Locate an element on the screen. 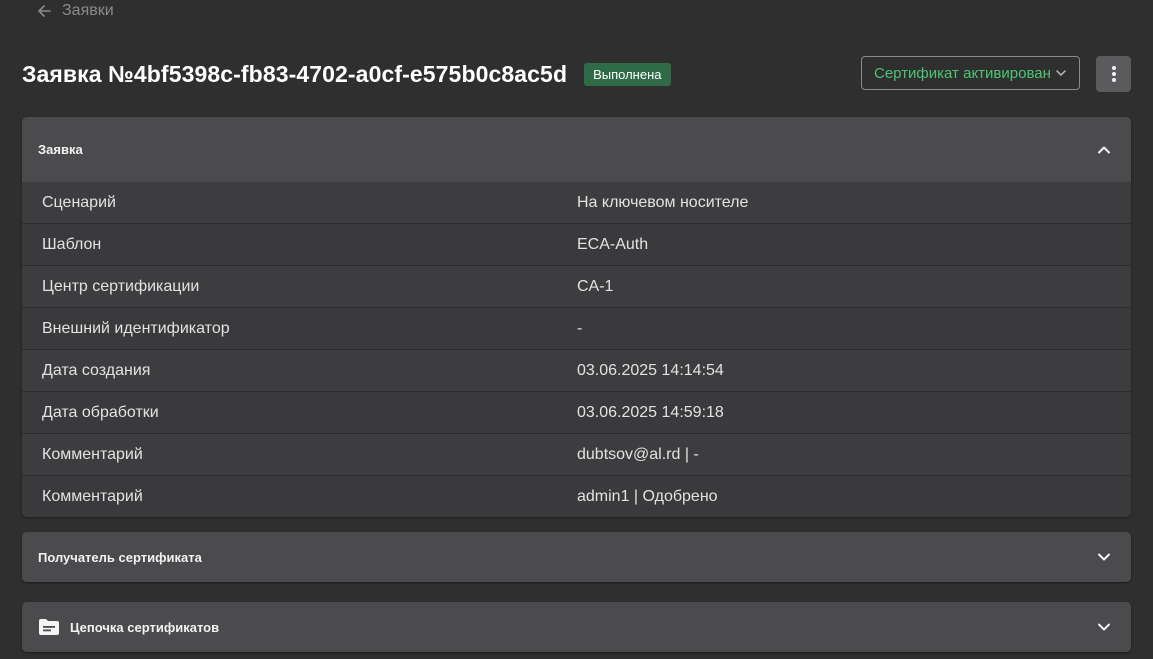 This screenshot has height=659, width=1153. row-label: Центр сертификации is located at coordinates (121, 286).